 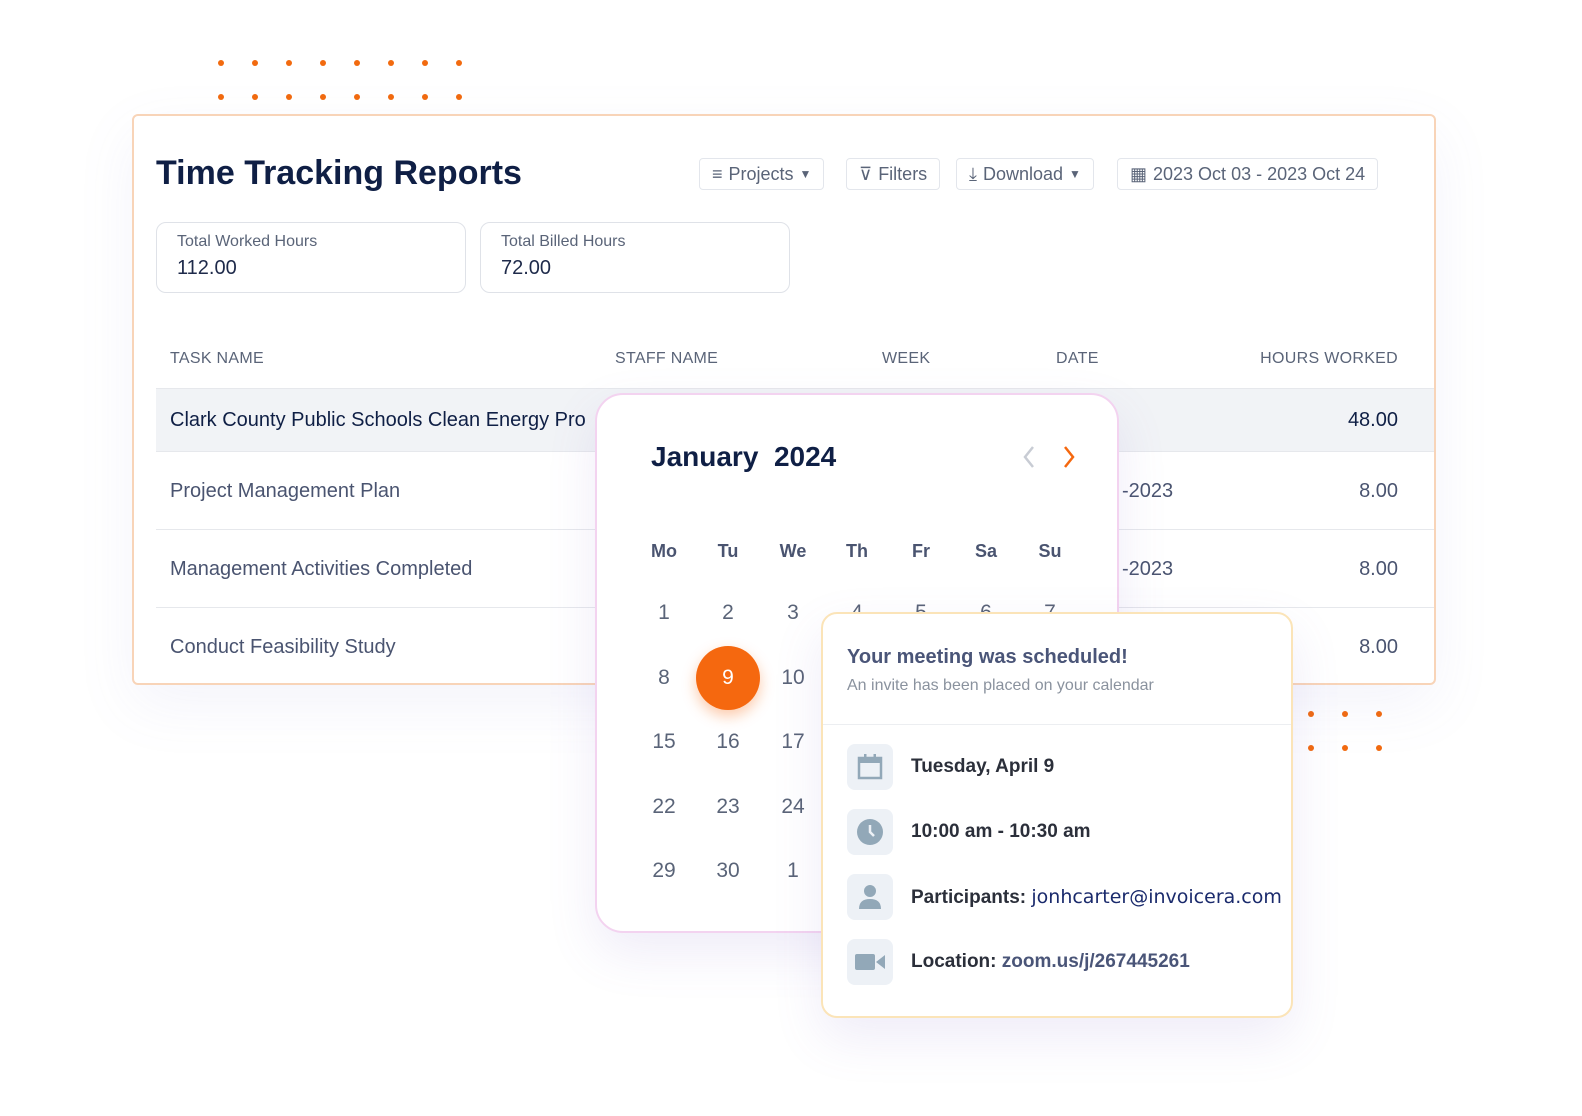 I want to click on weekday-header: Tu, so click(x=728, y=551).